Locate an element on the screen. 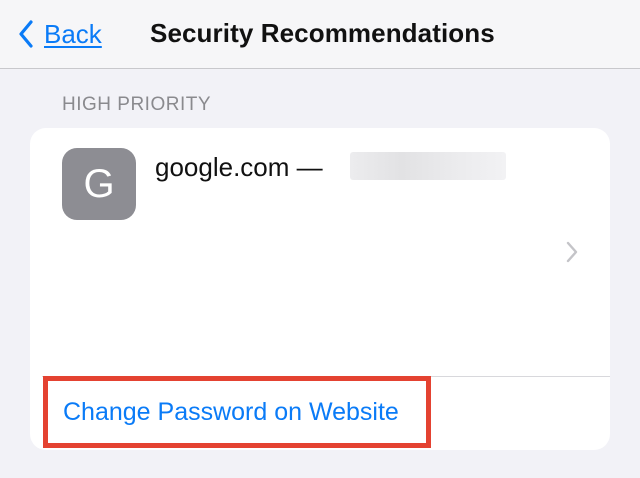  page-title: Security Recommendations is located at coordinates (322, 33).